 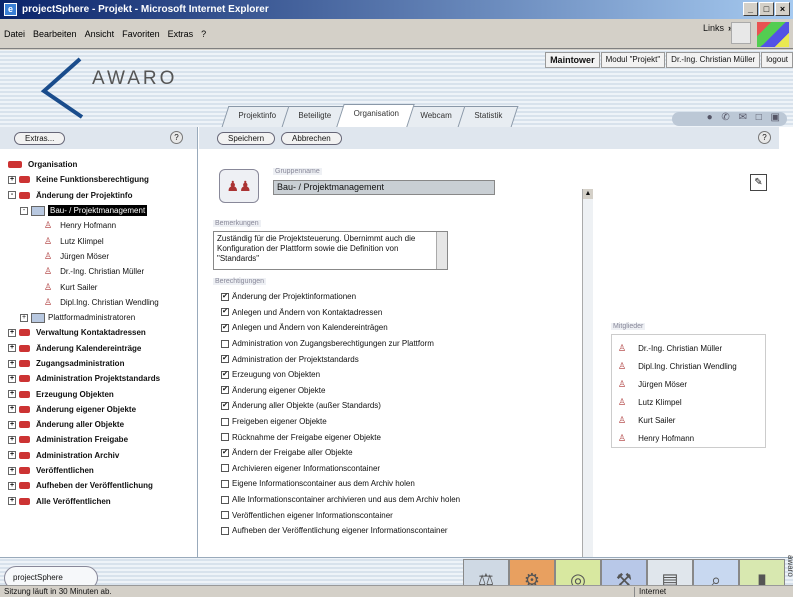 What do you see at coordinates (102, 271) in the screenshot?
I see `tree-item: ♙ Dr.-Ing. Christian Müller` at bounding box center [102, 271].